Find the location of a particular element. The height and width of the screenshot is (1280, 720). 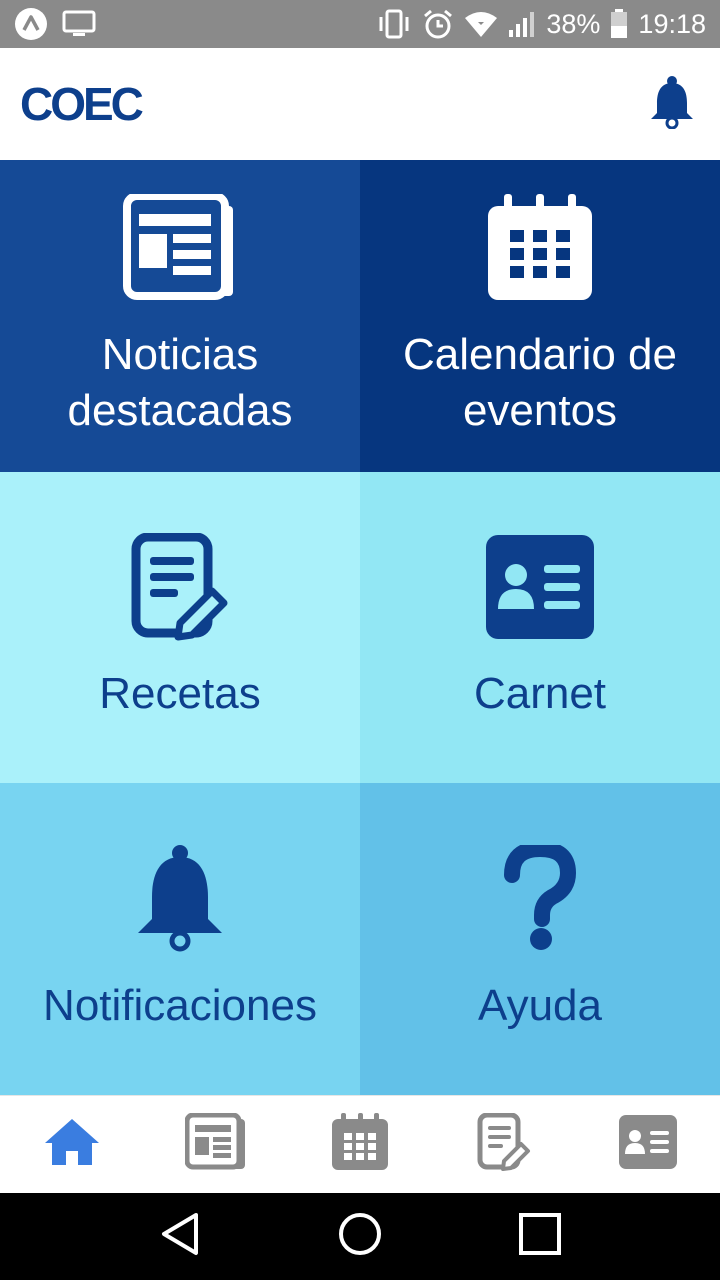

tile-carnet-label: Carnet is located at coordinates (540, 693).